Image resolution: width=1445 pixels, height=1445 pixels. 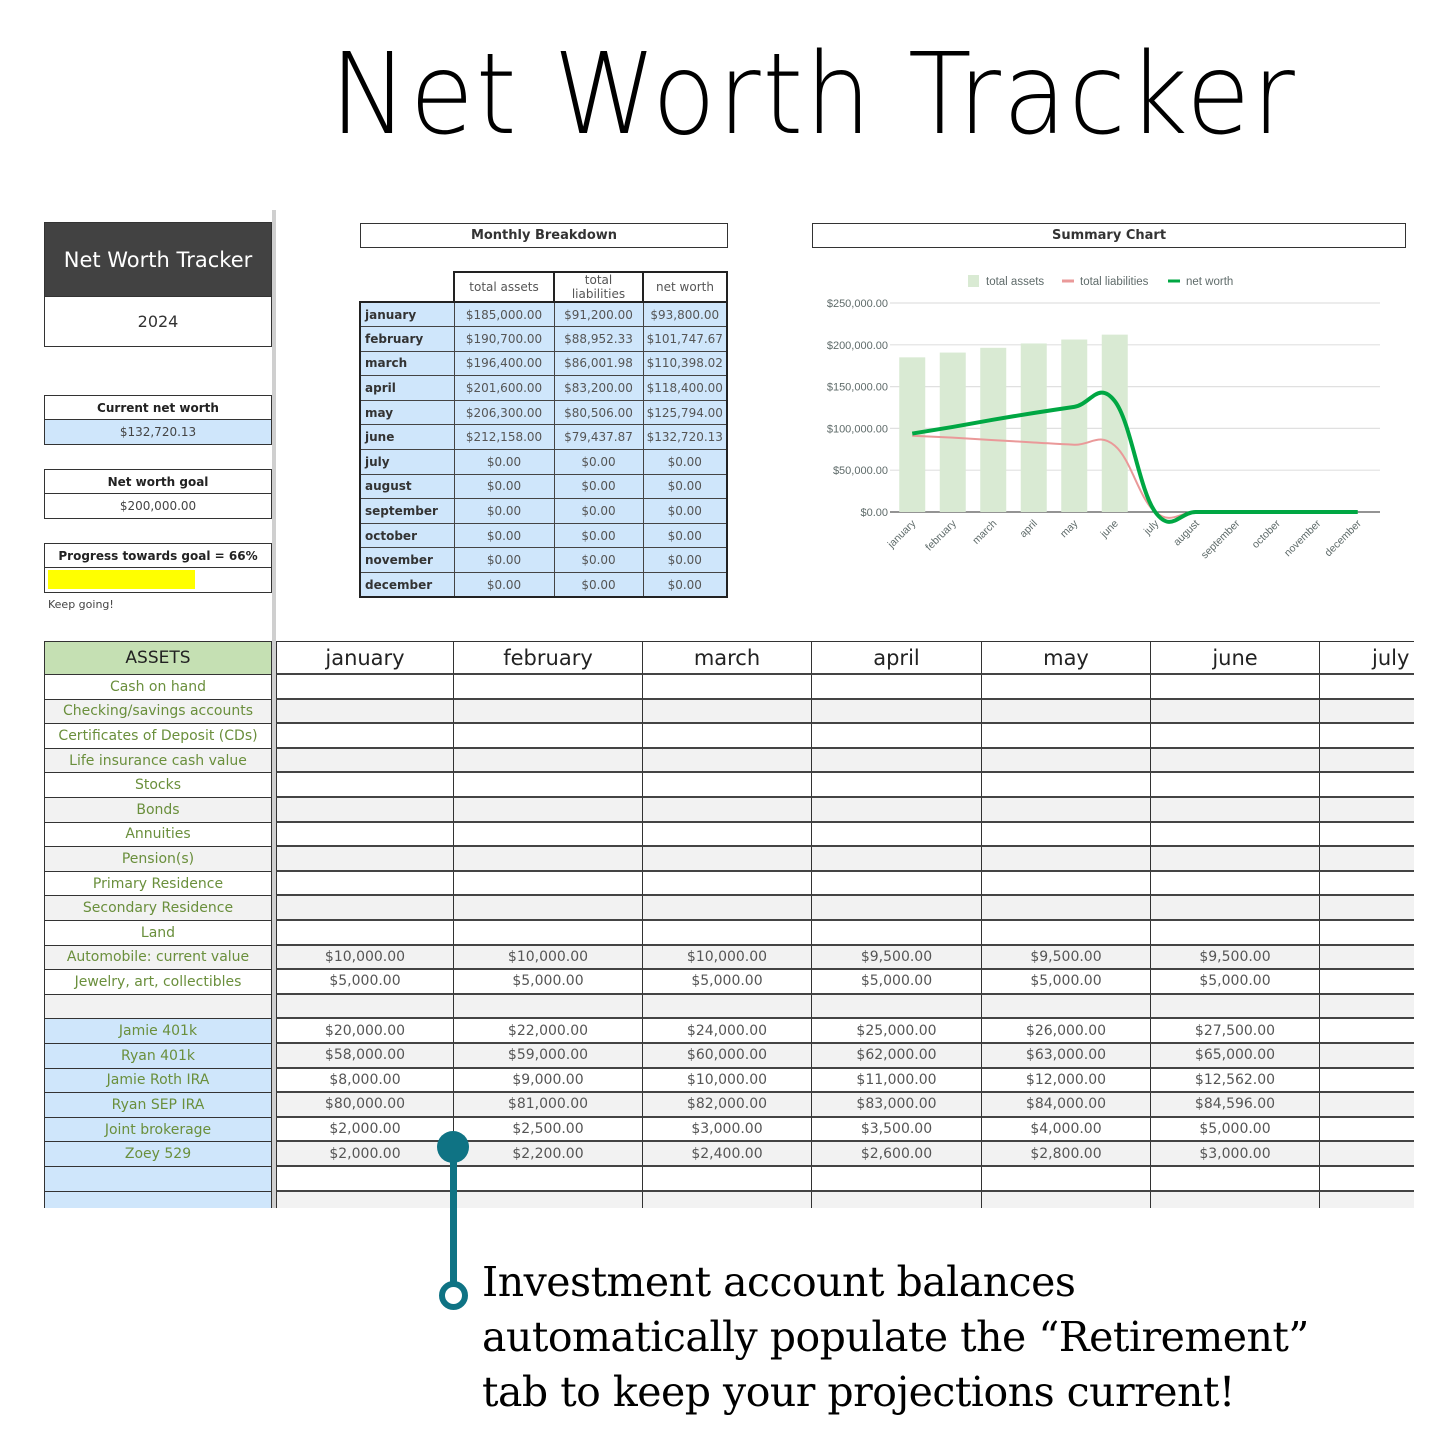 What do you see at coordinates (548, 1154) in the screenshot?
I see `asset-value-cell: $2,200.00` at bounding box center [548, 1154].